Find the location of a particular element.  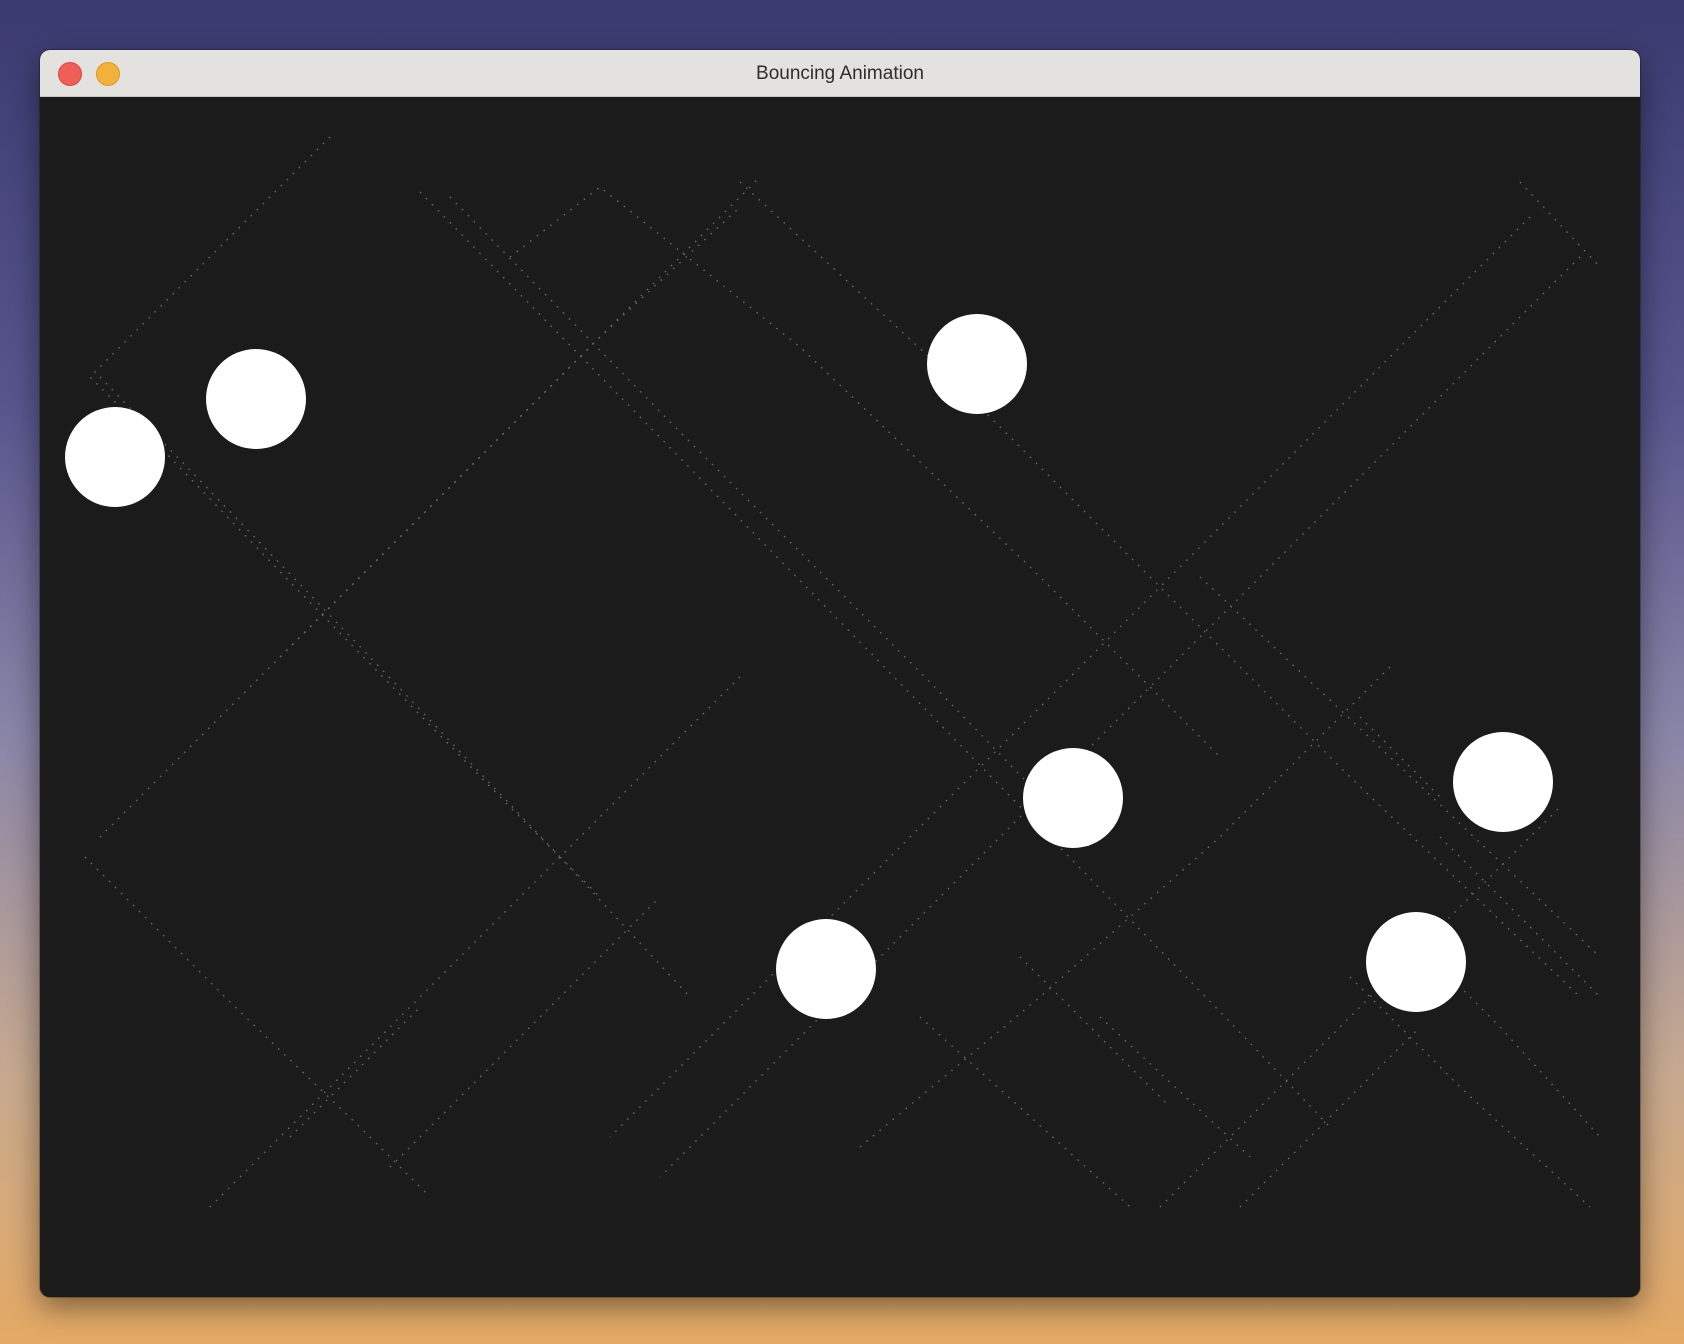

window-title: Bouncing Animation is located at coordinates (840, 73).